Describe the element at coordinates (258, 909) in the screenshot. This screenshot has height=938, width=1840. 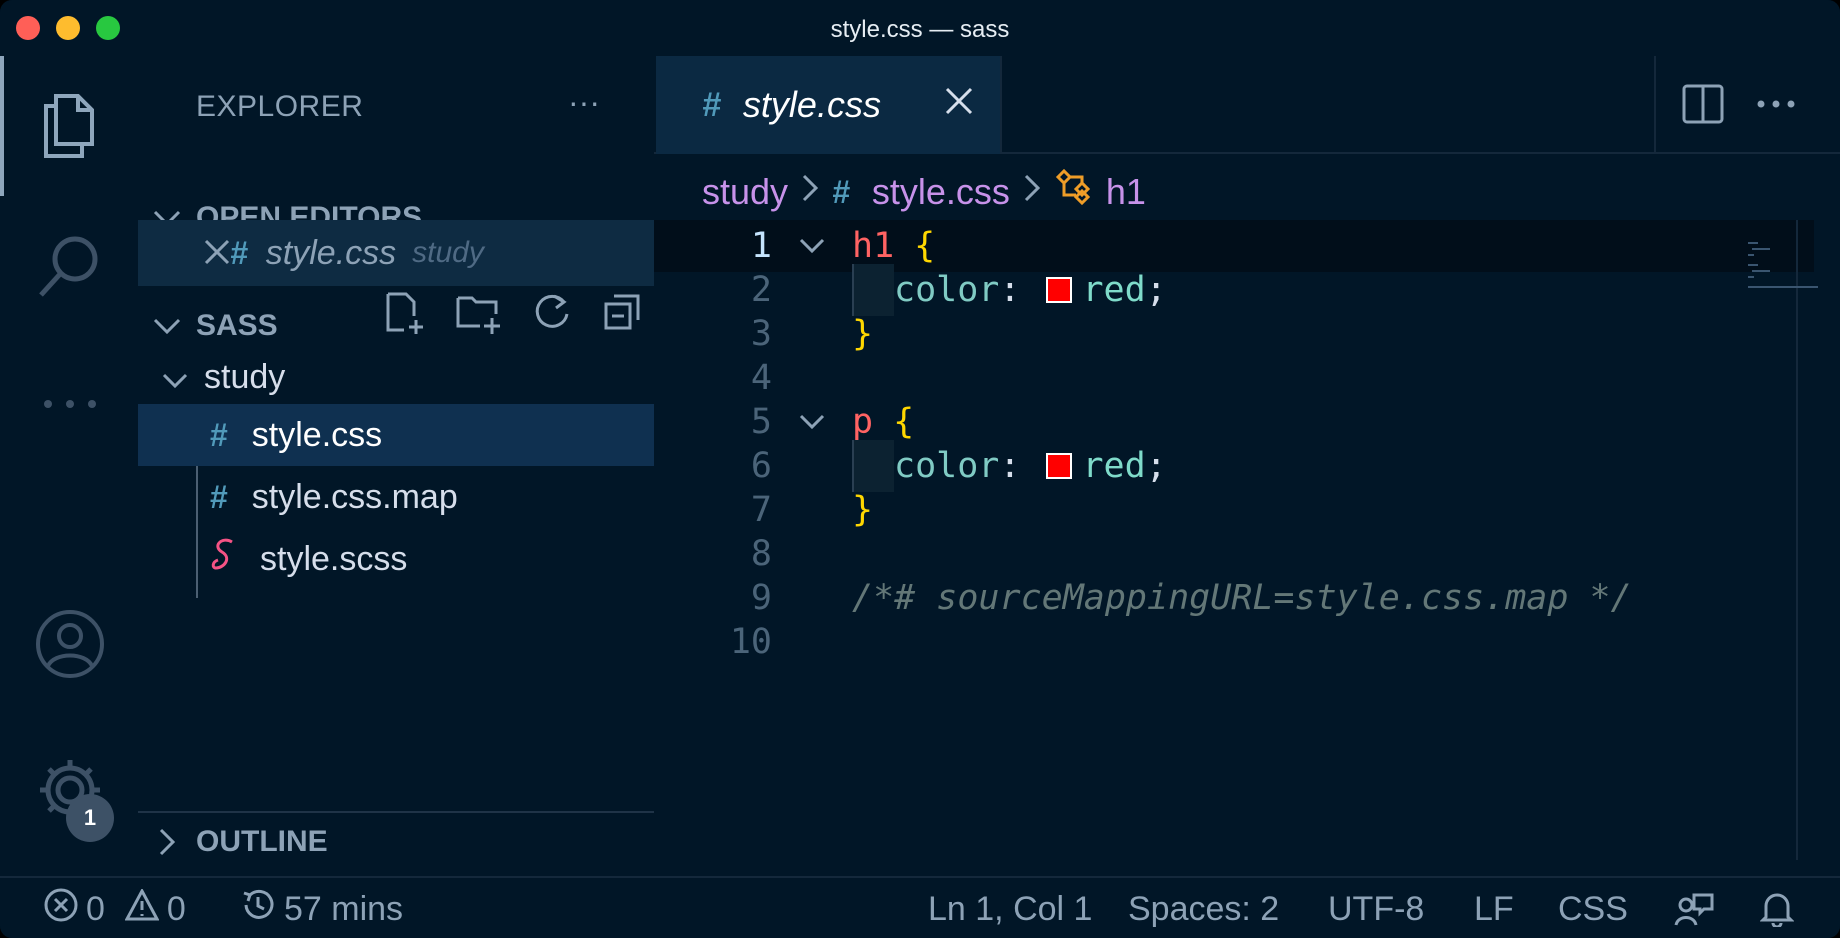
I see `history-icon` at that location.